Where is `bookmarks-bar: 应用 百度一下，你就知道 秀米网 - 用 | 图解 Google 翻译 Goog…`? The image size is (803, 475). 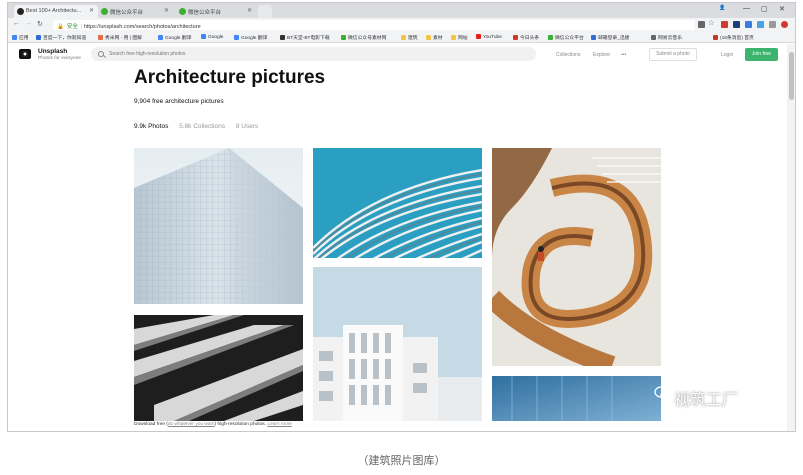 bookmarks-bar: 应用 百度一下，你就知道 秀米网 - 用 | 图解 Google 翻译 Goog… is located at coordinates (401, 37).